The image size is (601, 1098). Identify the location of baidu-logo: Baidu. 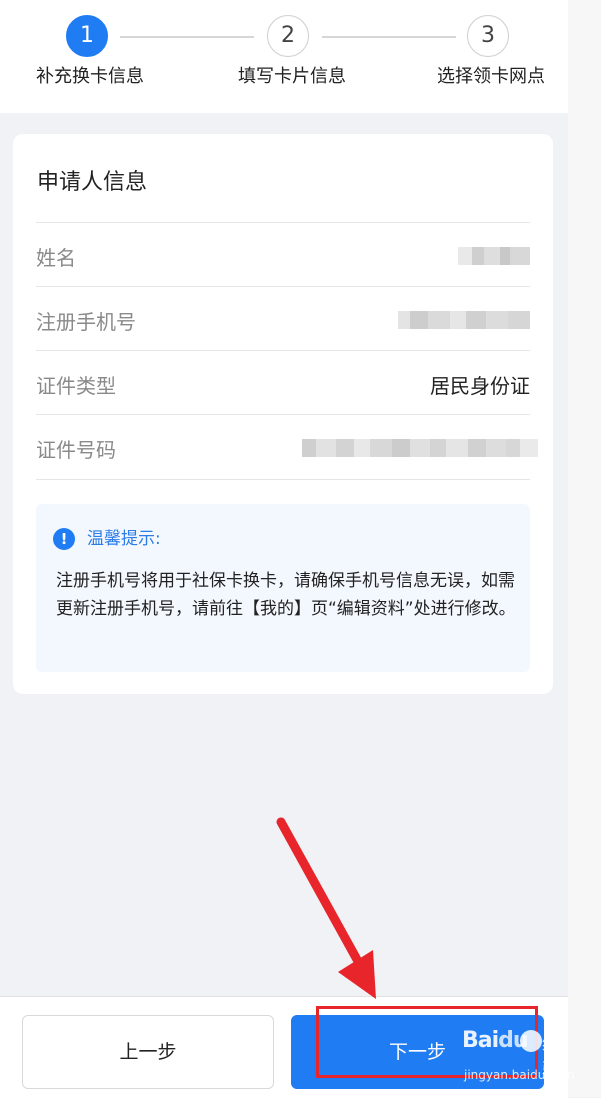
(495, 1040).